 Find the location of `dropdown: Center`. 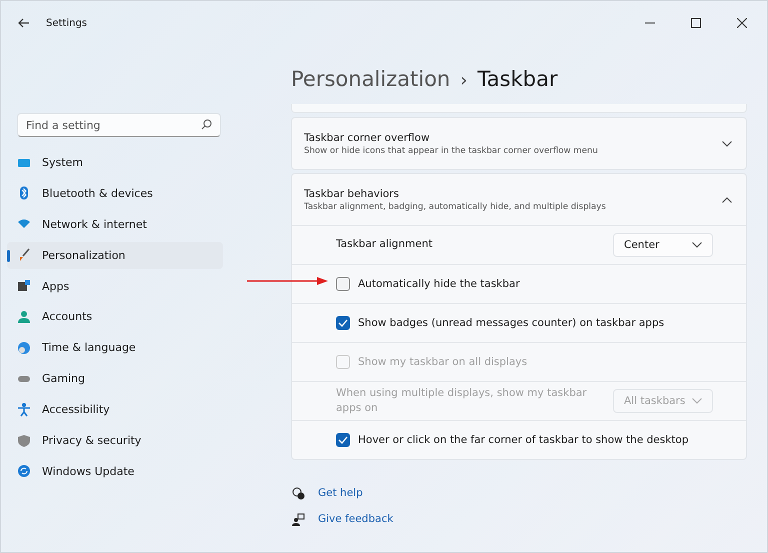

dropdown: Center is located at coordinates (663, 245).